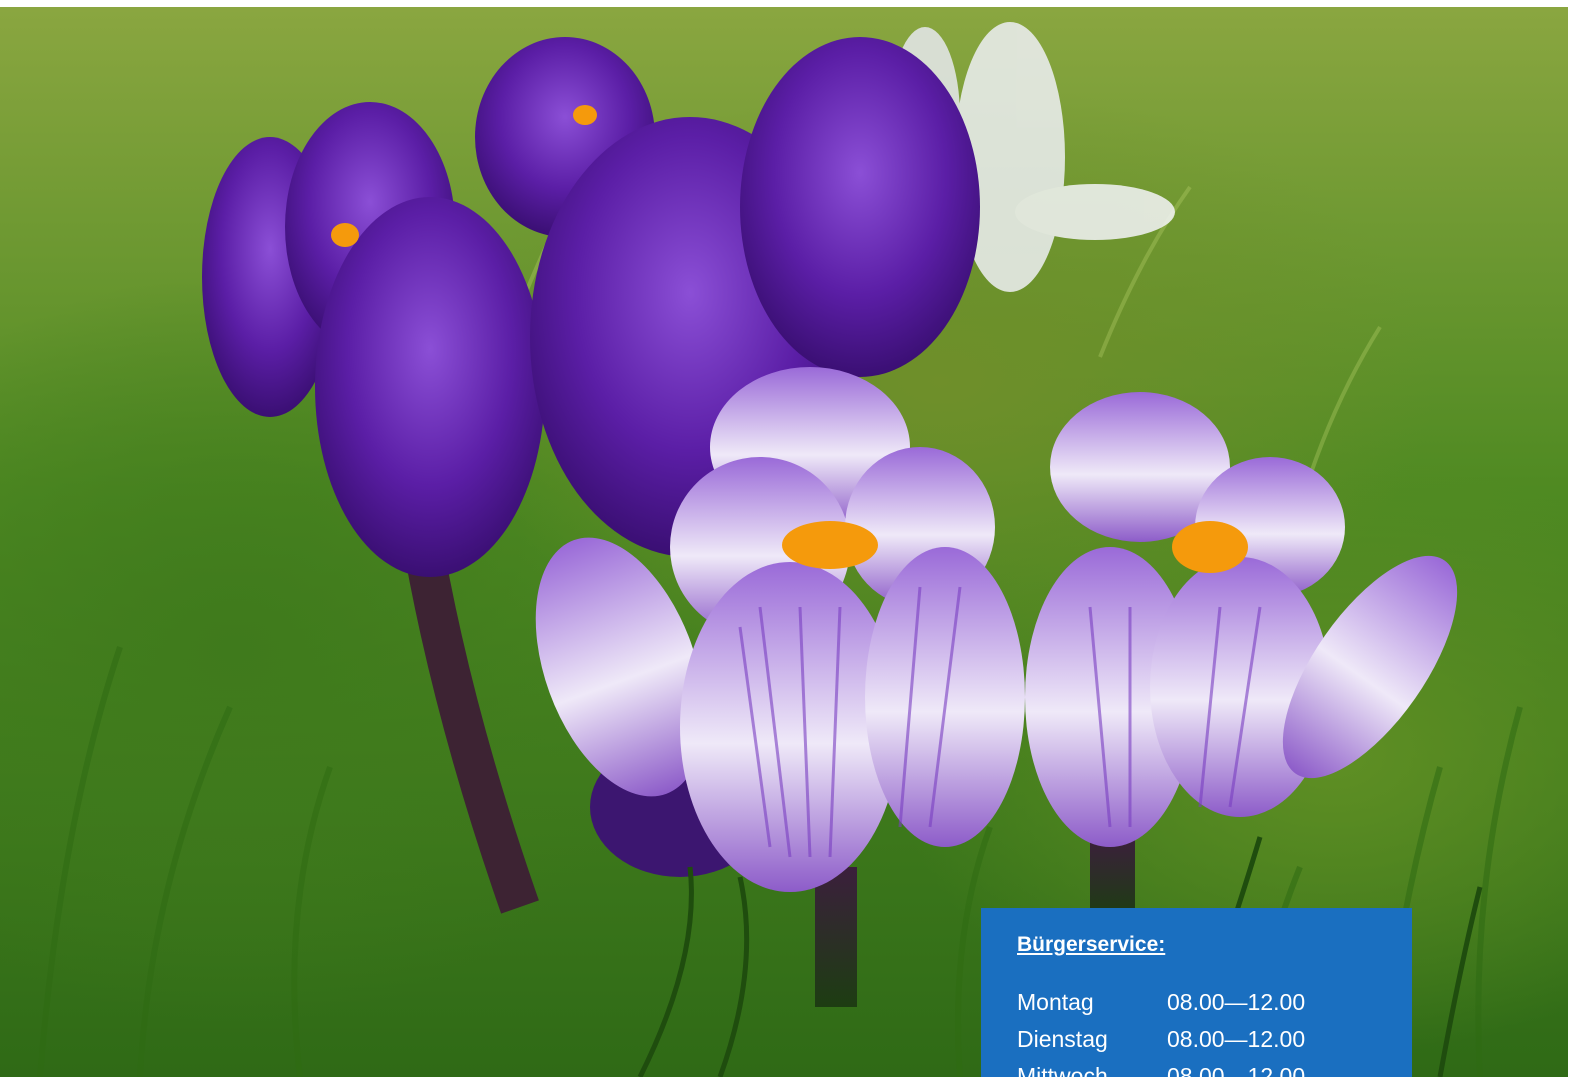  Describe the element at coordinates (794, 1083) in the screenshot. I see `page-bottom-margin` at that location.